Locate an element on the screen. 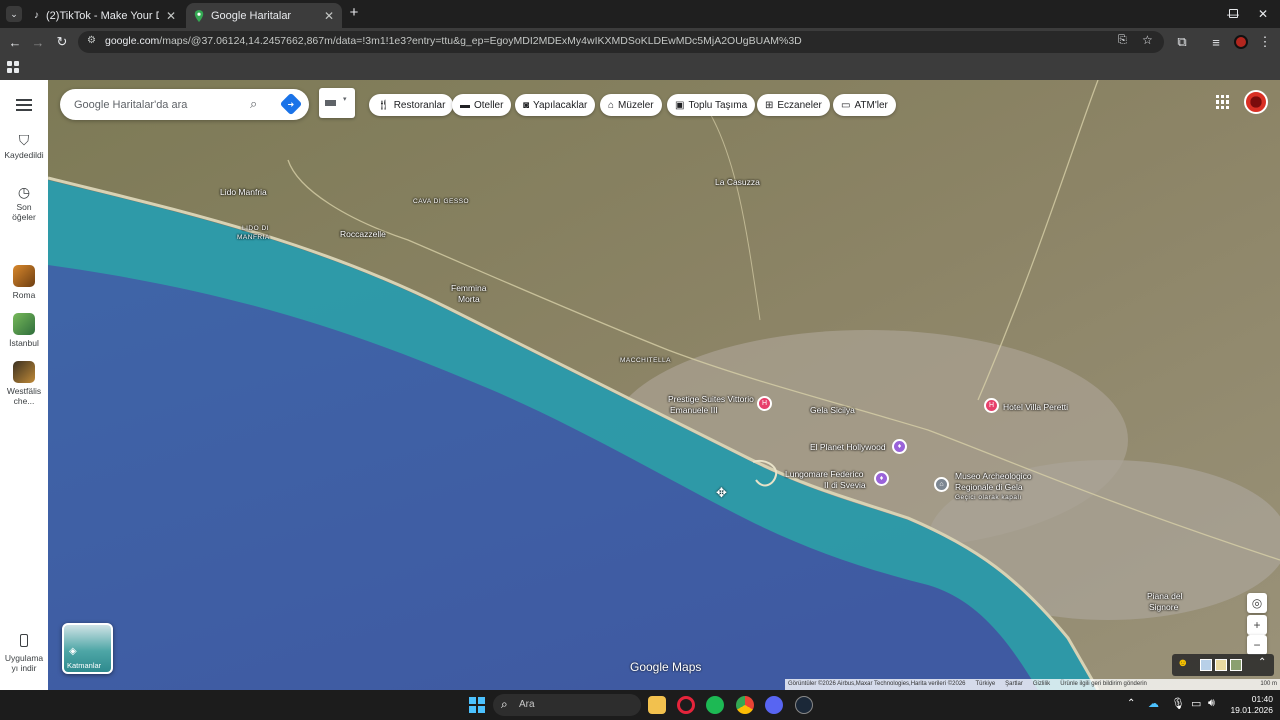 The width and height of the screenshot is (1280, 720). saved-button: ⛉ Kaydedildi is located at coordinates (24, 146).